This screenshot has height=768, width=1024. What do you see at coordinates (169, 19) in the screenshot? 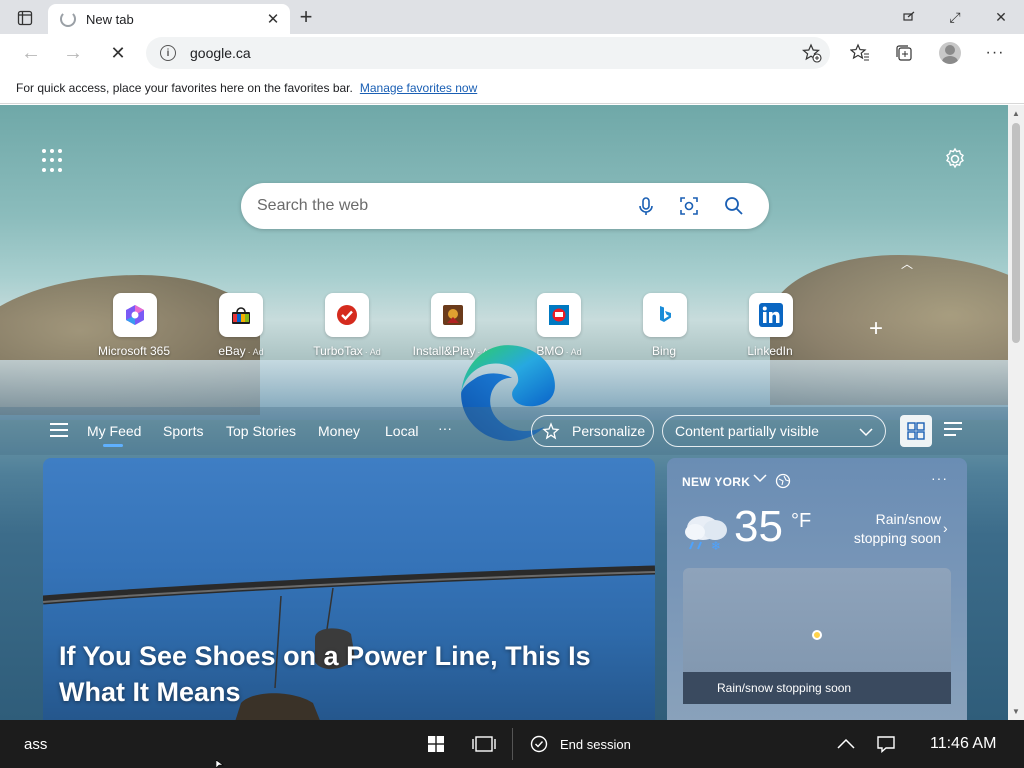
I see `active-tab: New tab ✕` at bounding box center [169, 19].